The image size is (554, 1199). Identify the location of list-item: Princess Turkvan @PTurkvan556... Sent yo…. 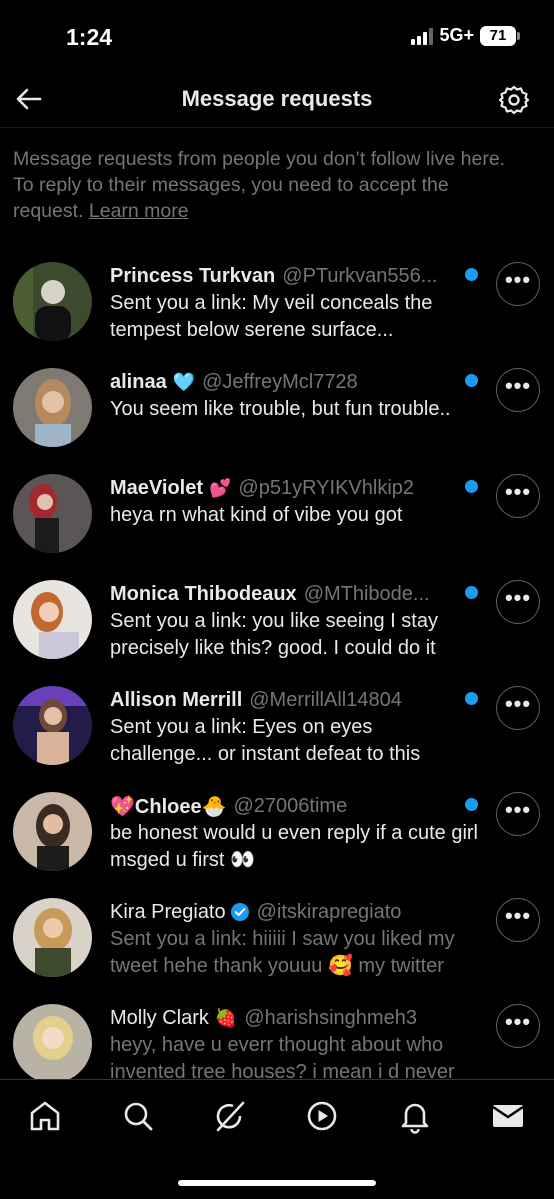
(277, 303).